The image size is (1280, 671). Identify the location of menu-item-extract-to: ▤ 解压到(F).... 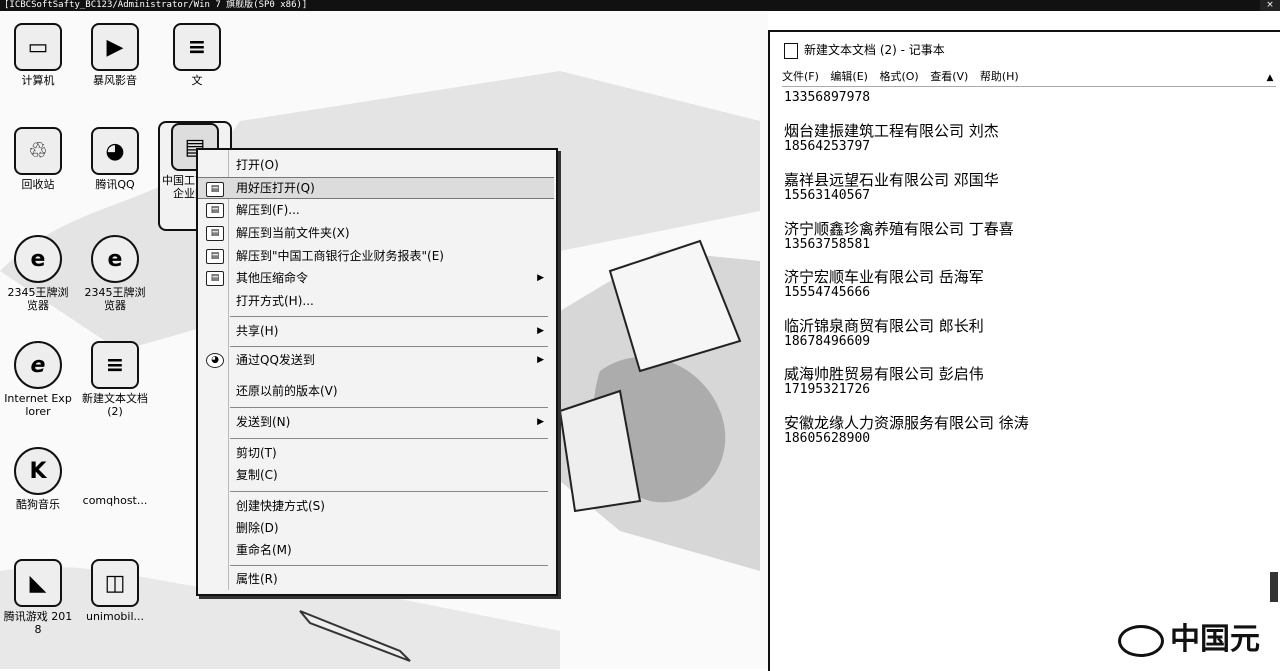
(376, 210).